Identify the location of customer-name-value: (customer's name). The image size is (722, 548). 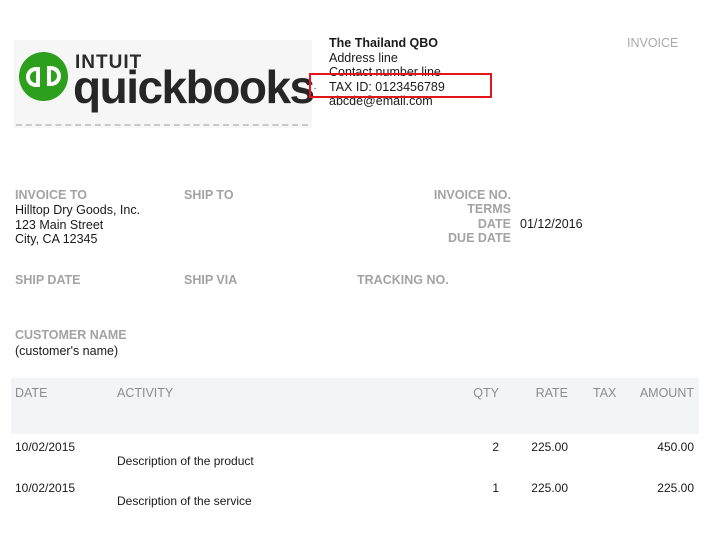
(67, 351).